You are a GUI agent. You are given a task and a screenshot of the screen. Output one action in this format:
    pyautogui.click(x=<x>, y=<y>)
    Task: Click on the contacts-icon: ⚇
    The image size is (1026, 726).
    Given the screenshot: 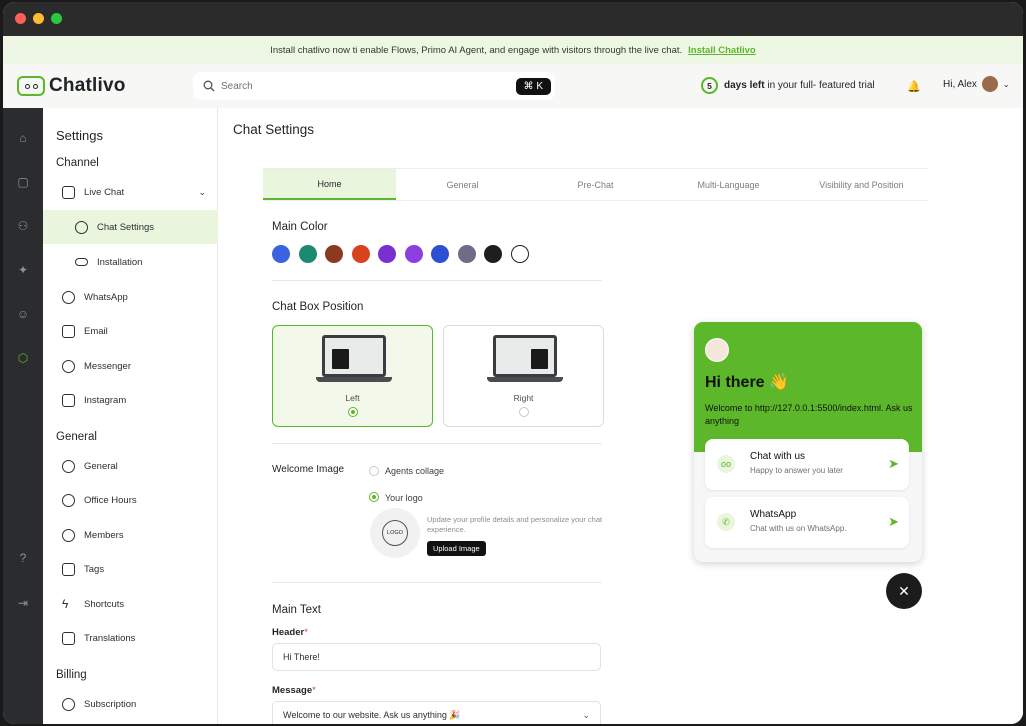 What is the action you would take?
    pyautogui.click(x=23, y=226)
    